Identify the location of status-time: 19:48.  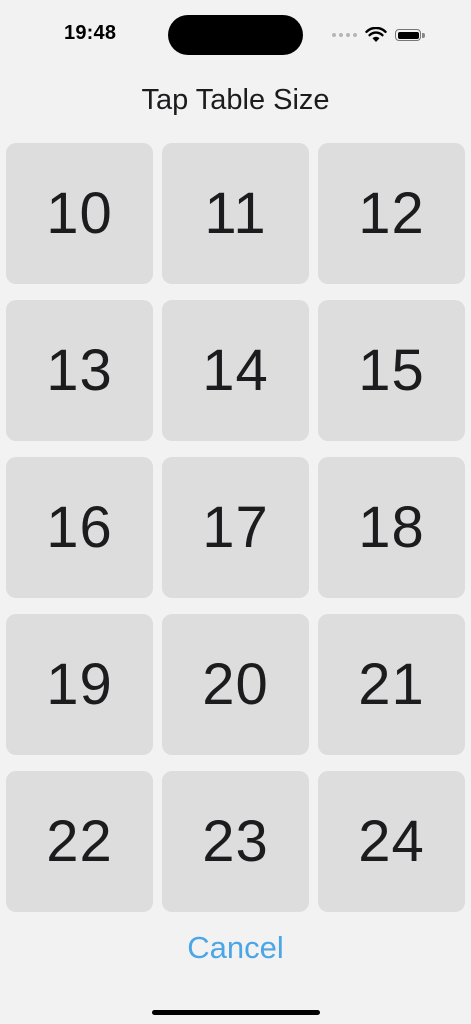
(90, 33).